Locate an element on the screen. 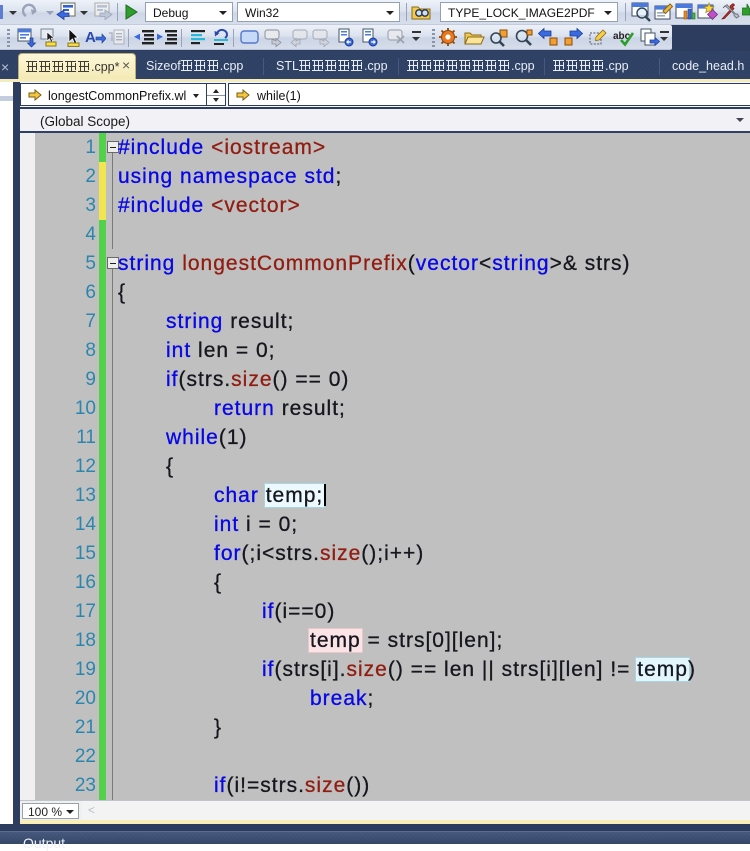 The width and height of the screenshot is (750, 851). svg-text: A is located at coordinates (90, 37).